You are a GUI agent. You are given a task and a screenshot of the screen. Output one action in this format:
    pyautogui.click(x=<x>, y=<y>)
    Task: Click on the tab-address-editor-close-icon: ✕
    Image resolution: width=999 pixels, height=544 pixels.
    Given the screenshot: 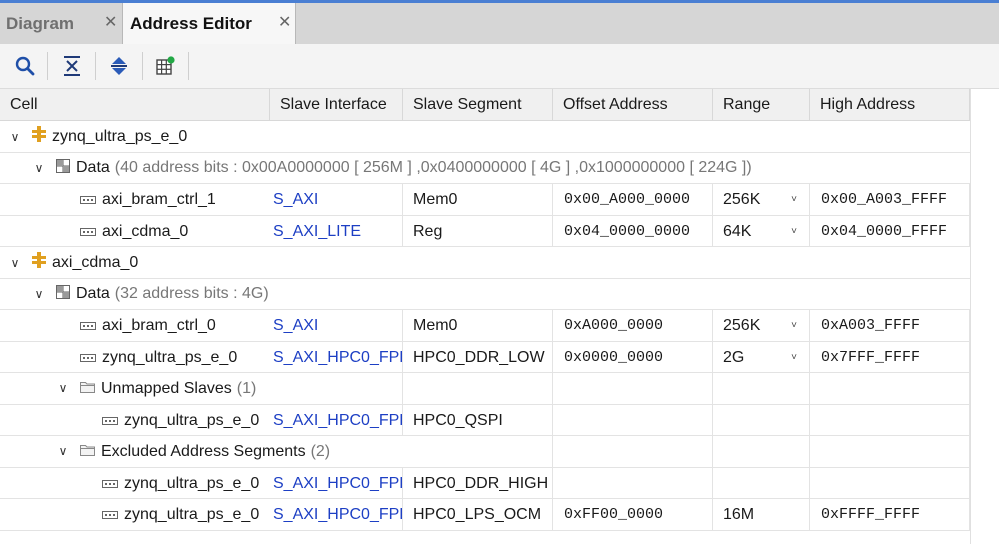 What is the action you would take?
    pyautogui.click(x=284, y=23)
    